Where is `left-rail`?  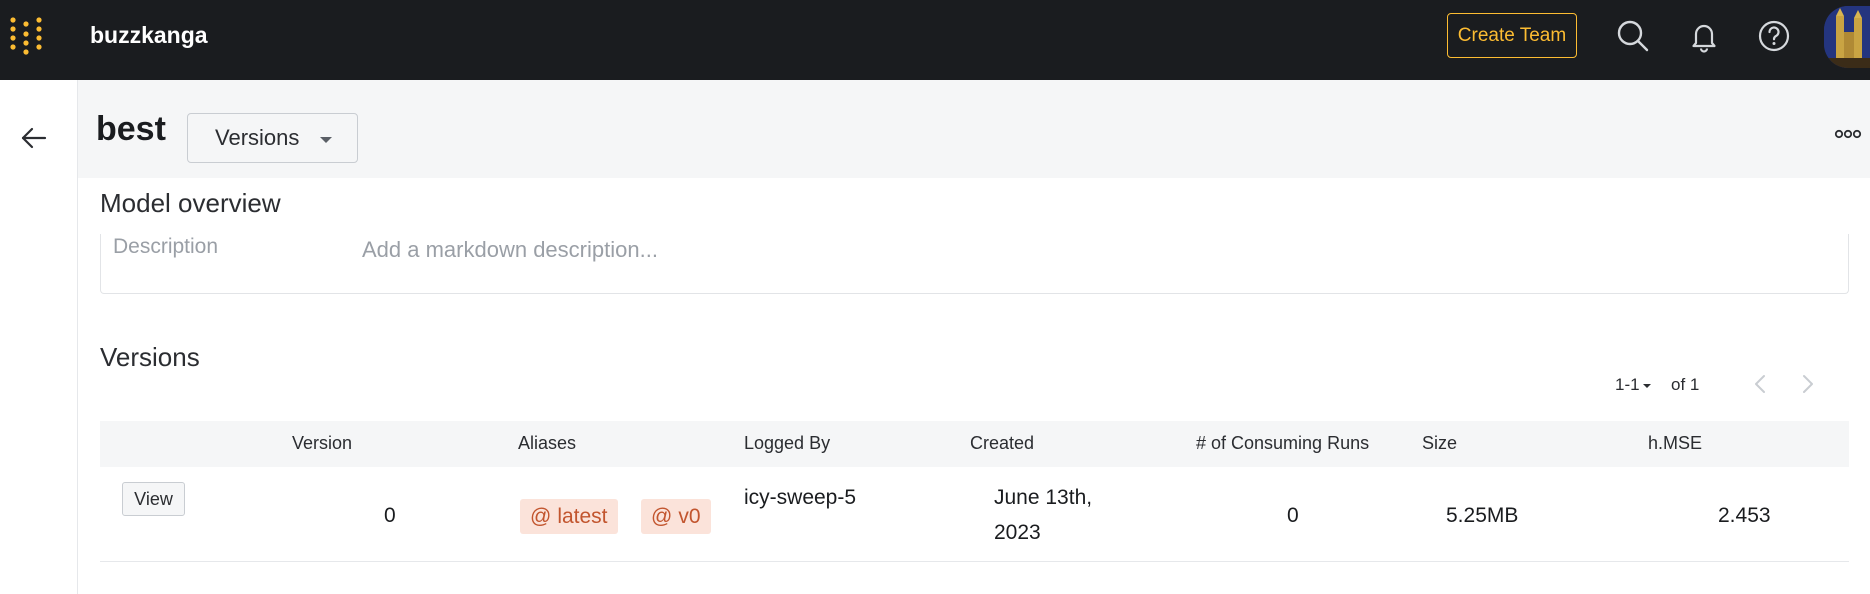 left-rail is located at coordinates (39, 337).